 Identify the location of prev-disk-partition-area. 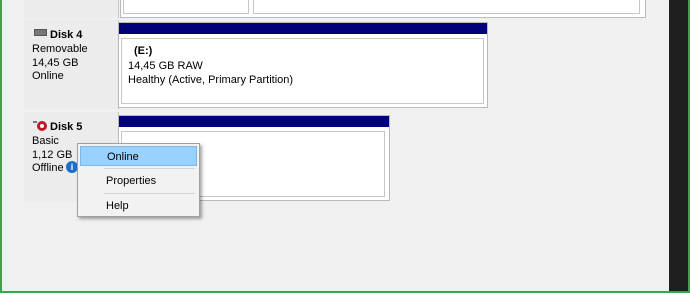
(383, 9).